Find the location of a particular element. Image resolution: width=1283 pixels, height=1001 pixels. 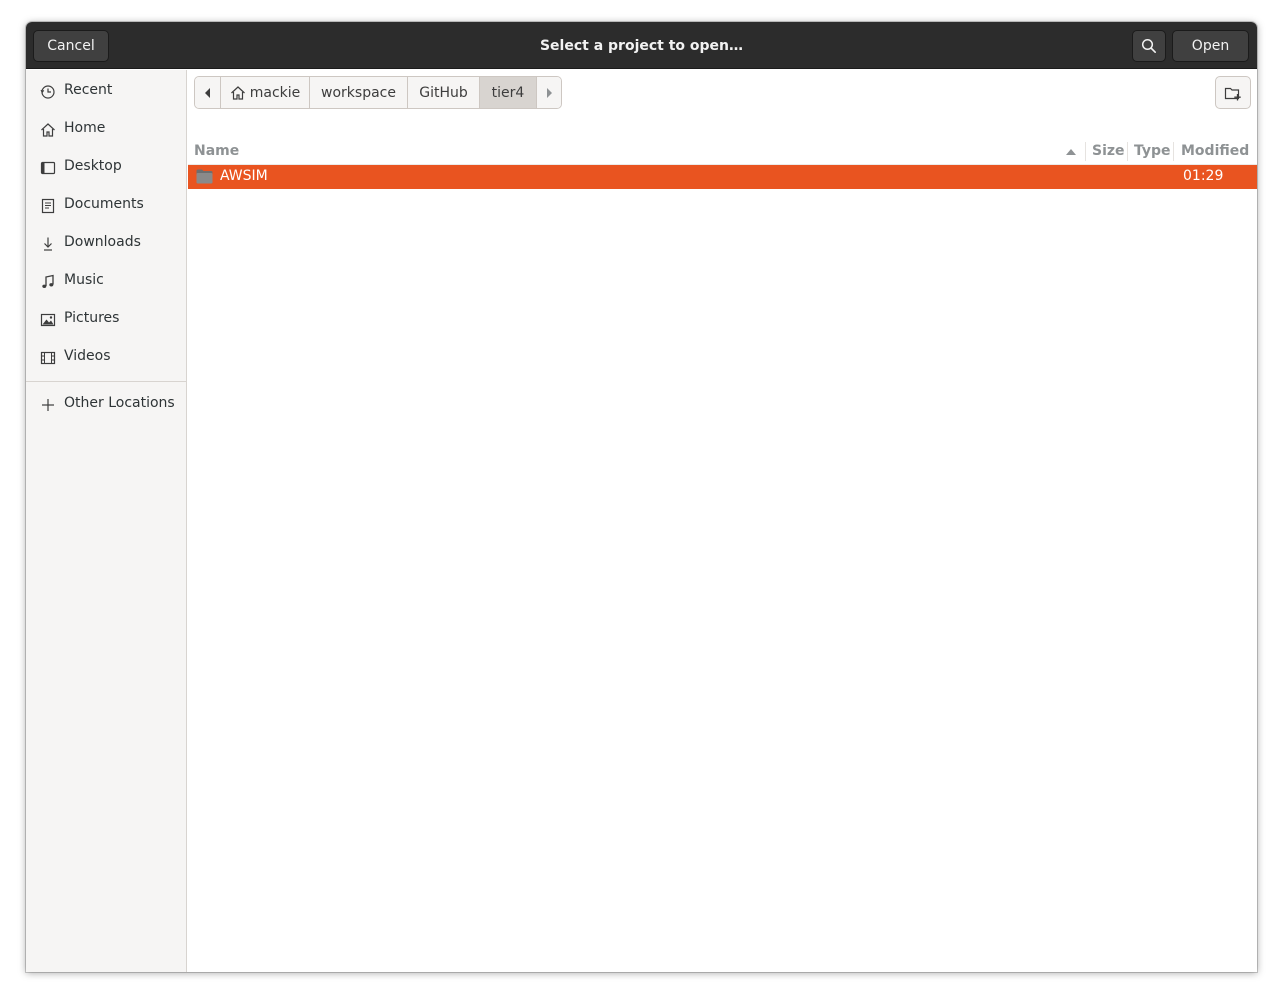

places-sidebar: Recent Home Desktop Documents Downloads is located at coordinates (106, 521).